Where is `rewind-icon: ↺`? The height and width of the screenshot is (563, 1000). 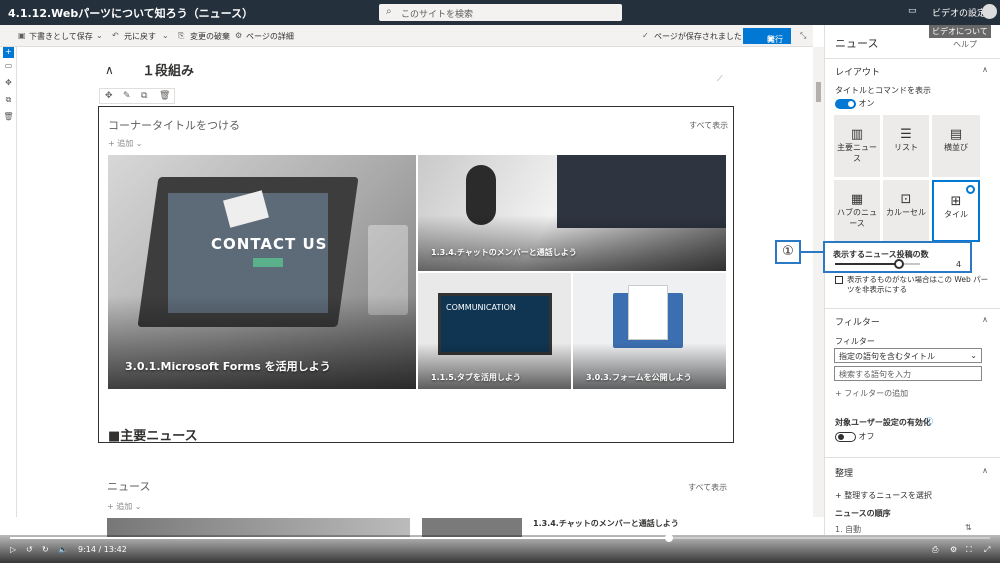
rewind-icon: ↺ is located at coordinates (29, 549).